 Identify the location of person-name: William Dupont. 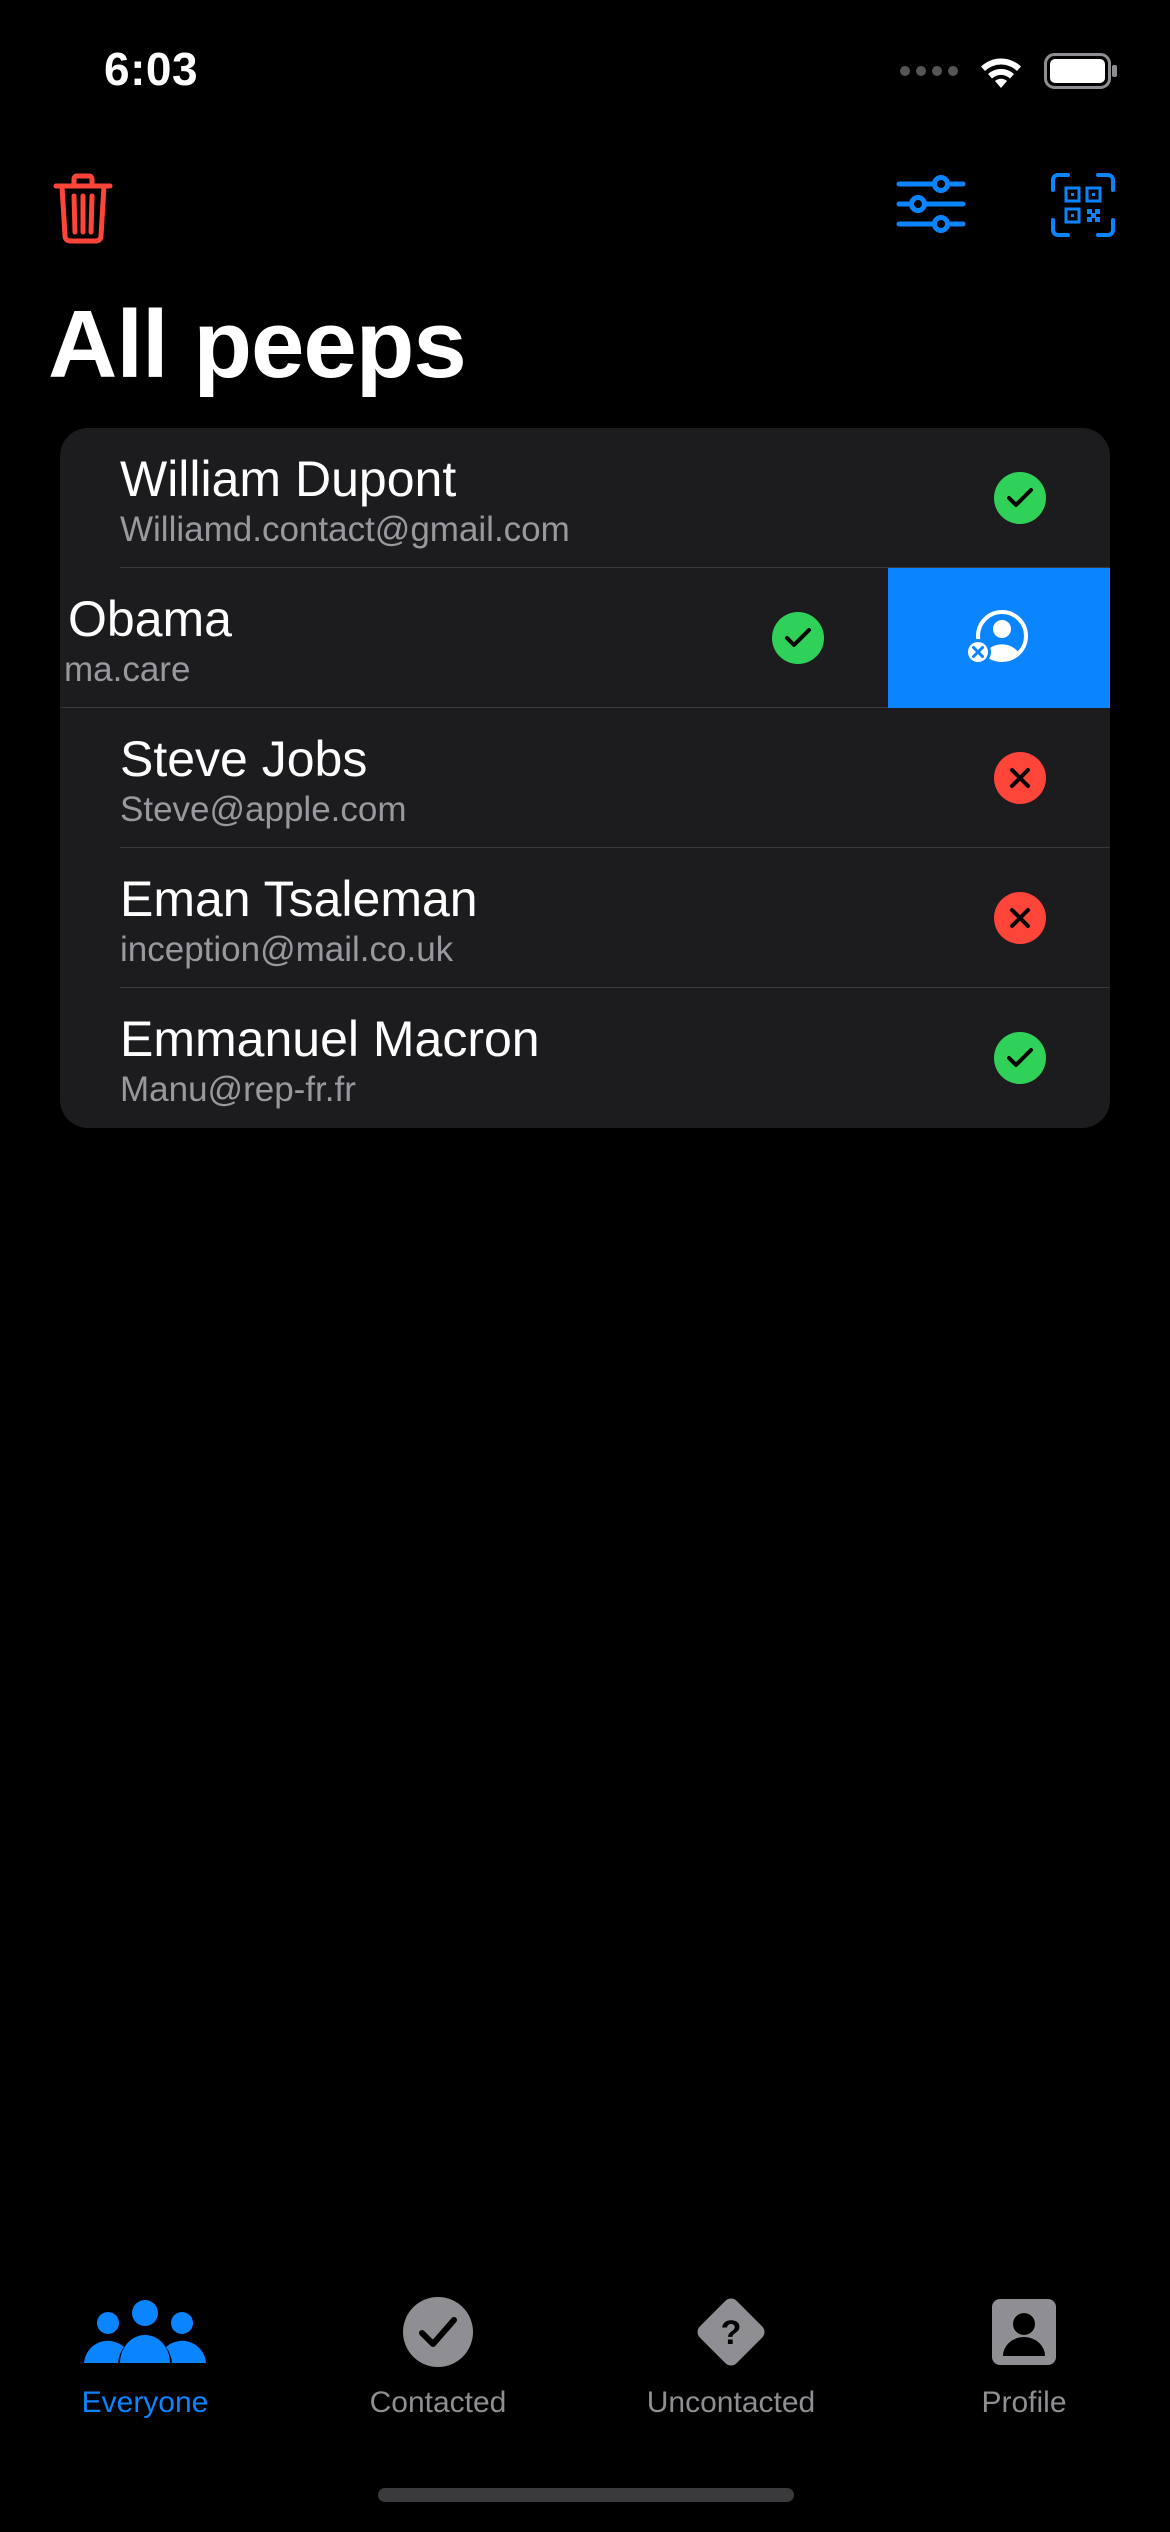
(288, 479).